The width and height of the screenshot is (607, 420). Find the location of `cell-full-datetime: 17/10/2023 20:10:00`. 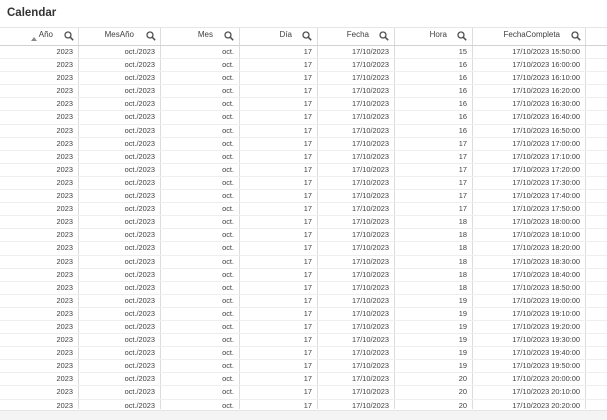

cell-full-datetime: 17/10/2023 20:10:00 is located at coordinates (529, 392).